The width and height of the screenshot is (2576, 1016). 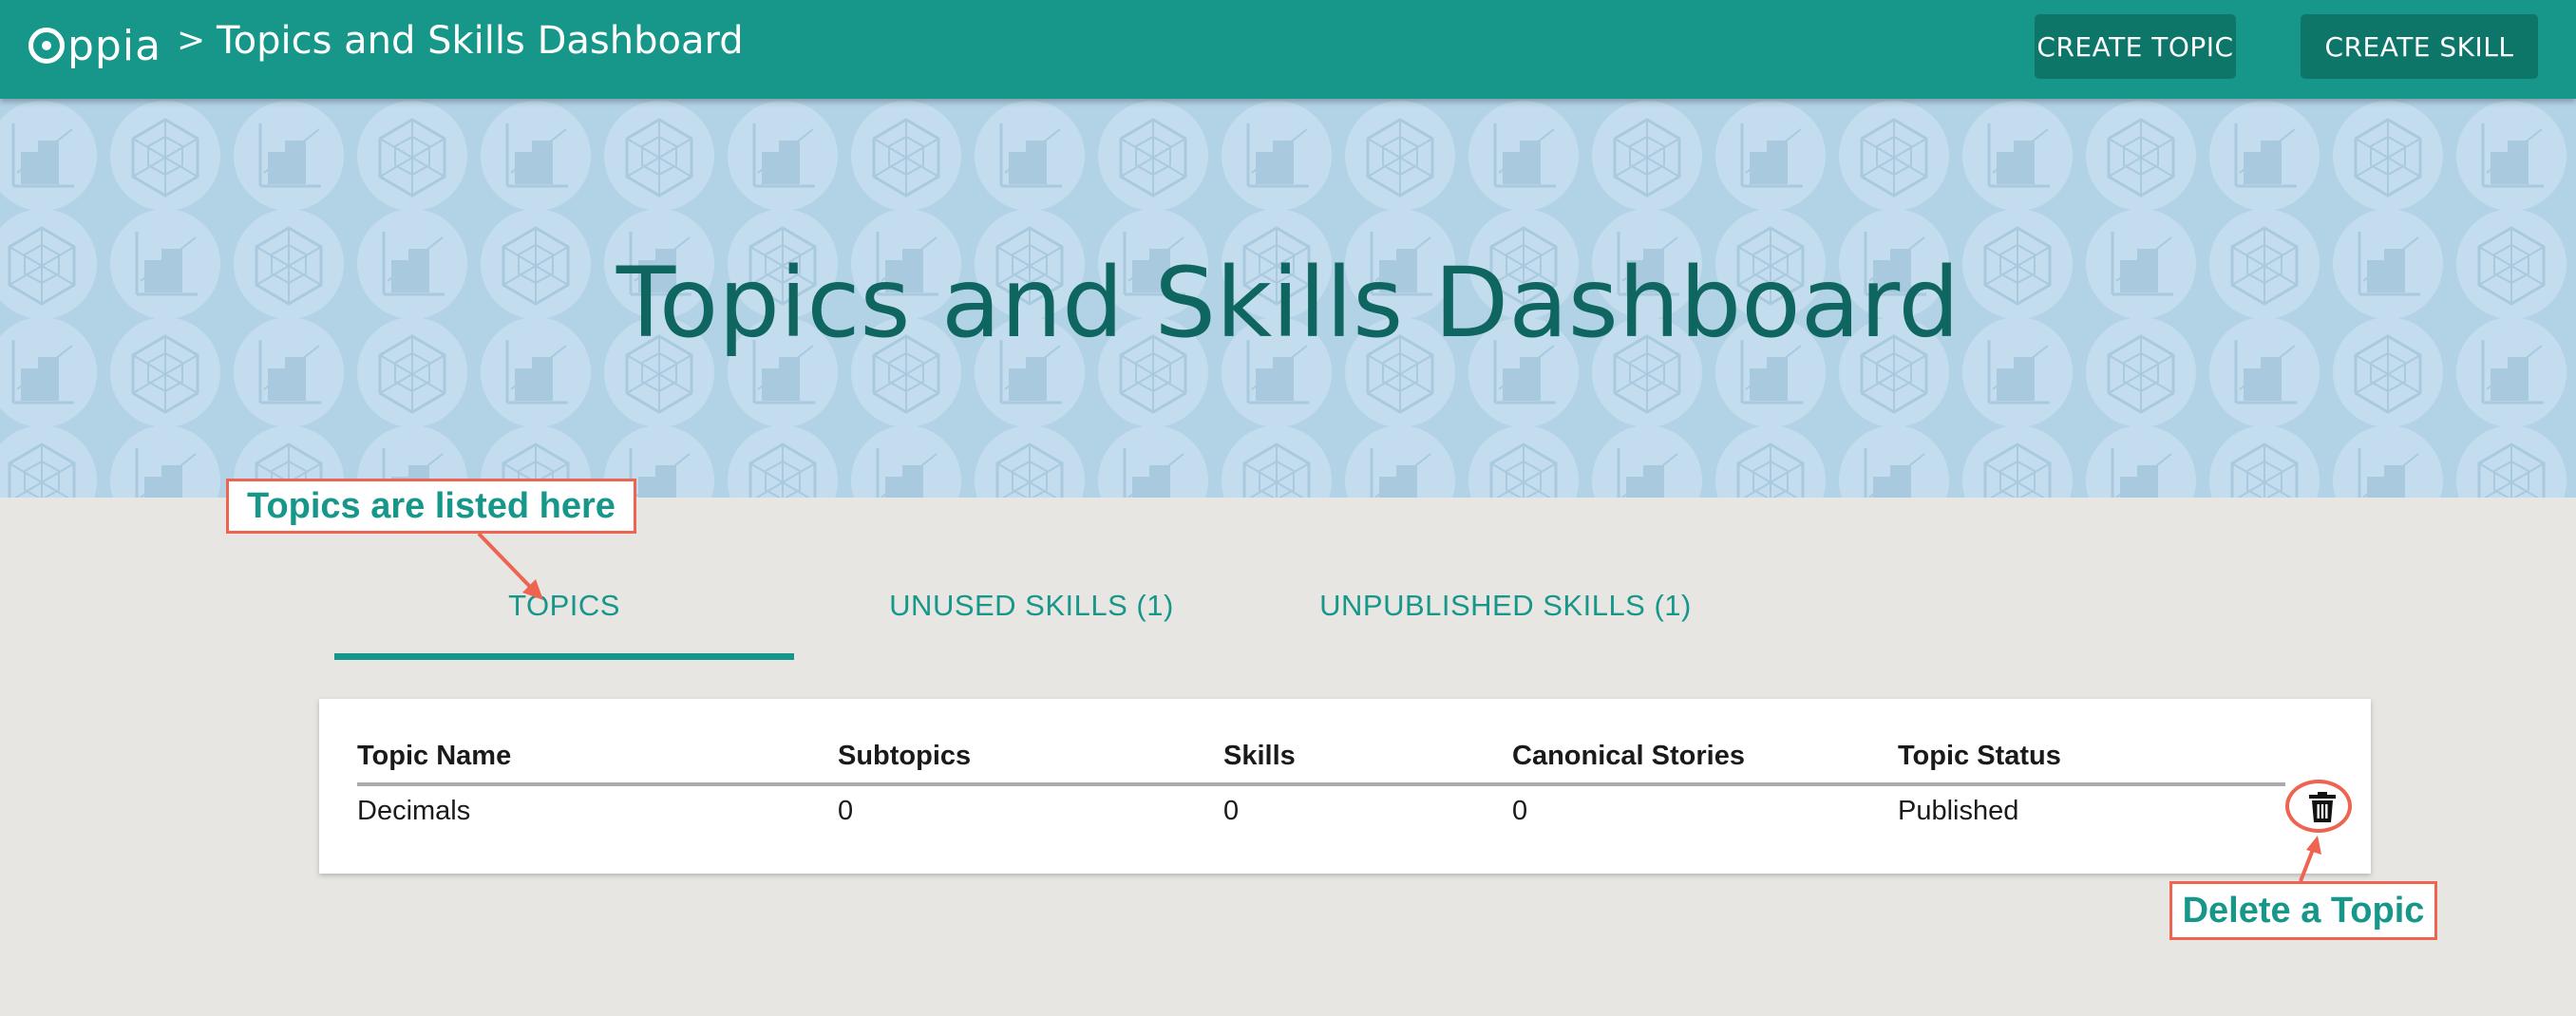 I want to click on column-header-topic-name: Topic Name, so click(x=434, y=756).